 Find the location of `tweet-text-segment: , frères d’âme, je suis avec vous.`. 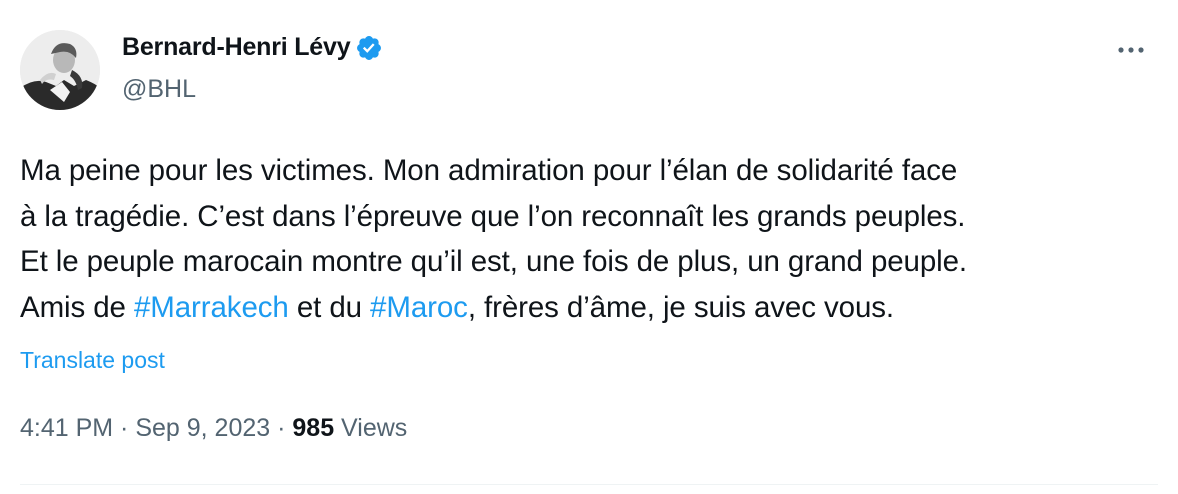

tweet-text-segment: , frères d’âme, je suis avec vous. is located at coordinates (680, 307).